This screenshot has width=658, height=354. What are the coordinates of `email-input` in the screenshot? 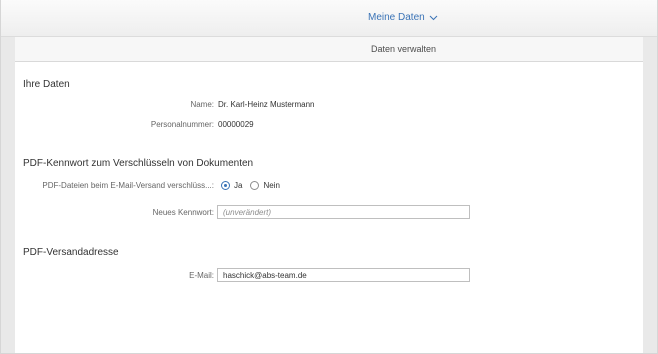 It's located at (343, 275).